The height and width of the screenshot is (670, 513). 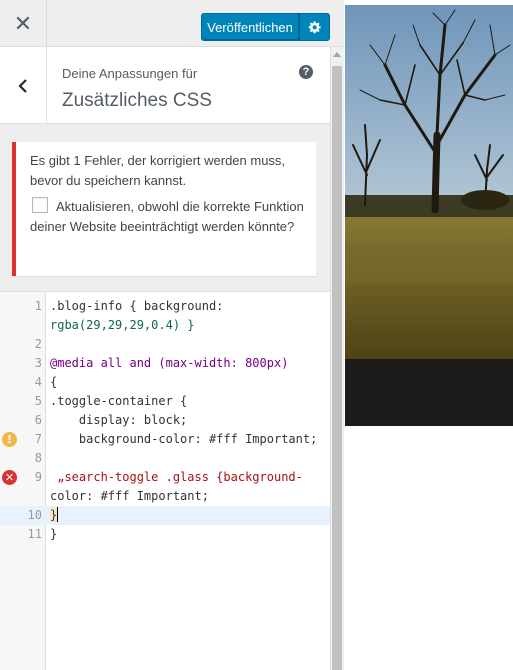 What do you see at coordinates (172, 23) in the screenshot?
I see `customizer-header: ✕ Veröffentlichen` at bounding box center [172, 23].